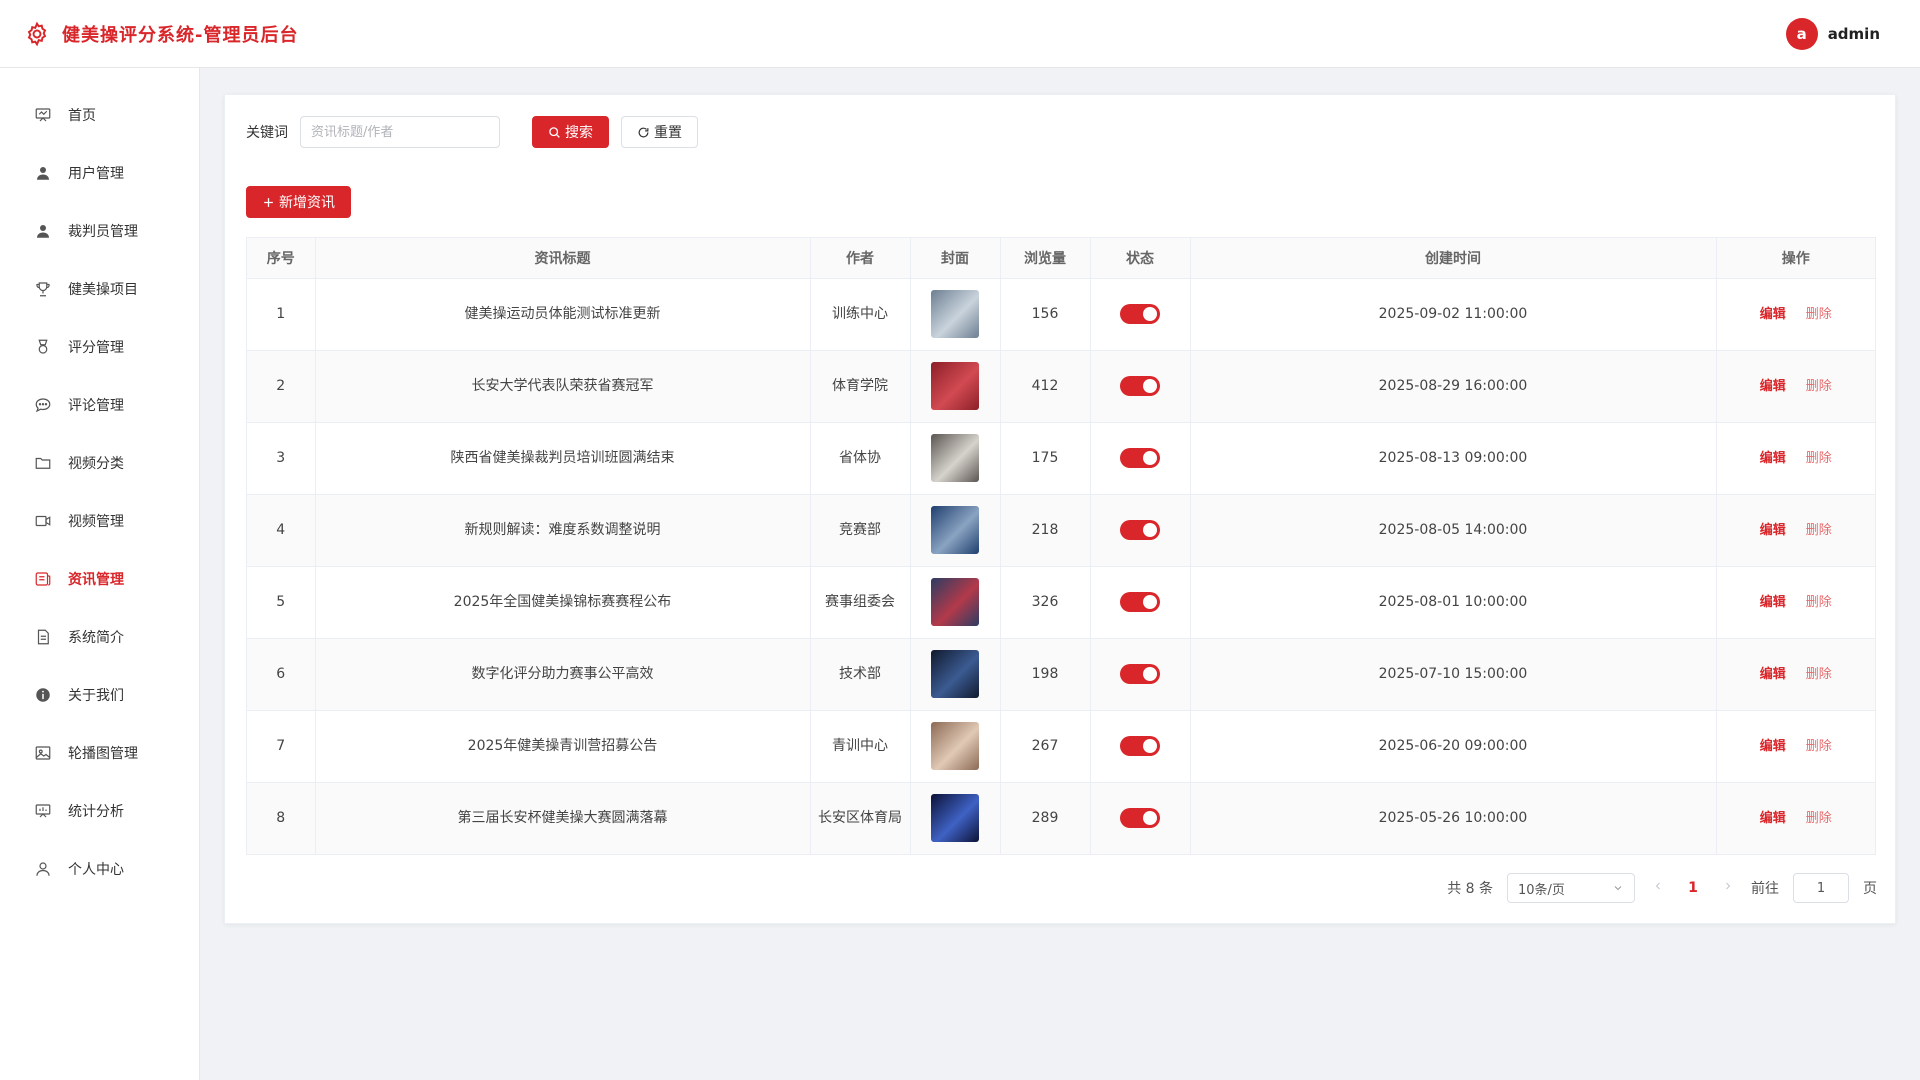 The height and width of the screenshot is (1080, 1920). What do you see at coordinates (99, 869) in the screenshot?
I see `sidebar-item-profile: 个人中心` at bounding box center [99, 869].